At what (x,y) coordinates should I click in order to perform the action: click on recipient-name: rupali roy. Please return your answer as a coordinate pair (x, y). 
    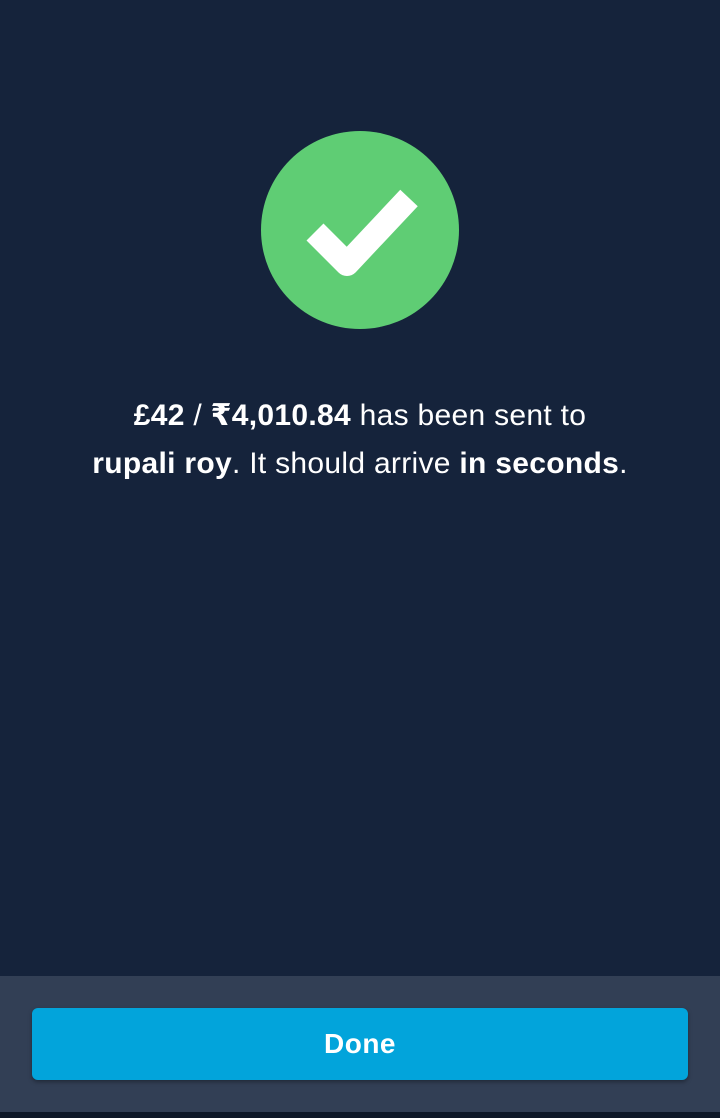
    Looking at the image, I should click on (162, 463).